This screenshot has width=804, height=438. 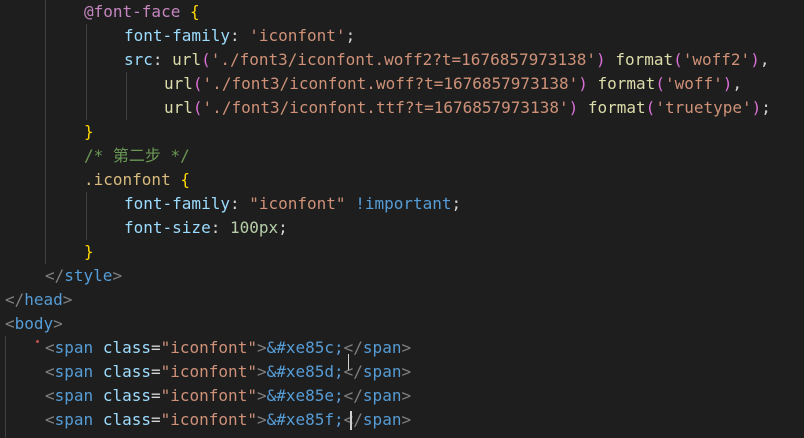 I want to click on code-line: </style>, so click(x=83, y=276).